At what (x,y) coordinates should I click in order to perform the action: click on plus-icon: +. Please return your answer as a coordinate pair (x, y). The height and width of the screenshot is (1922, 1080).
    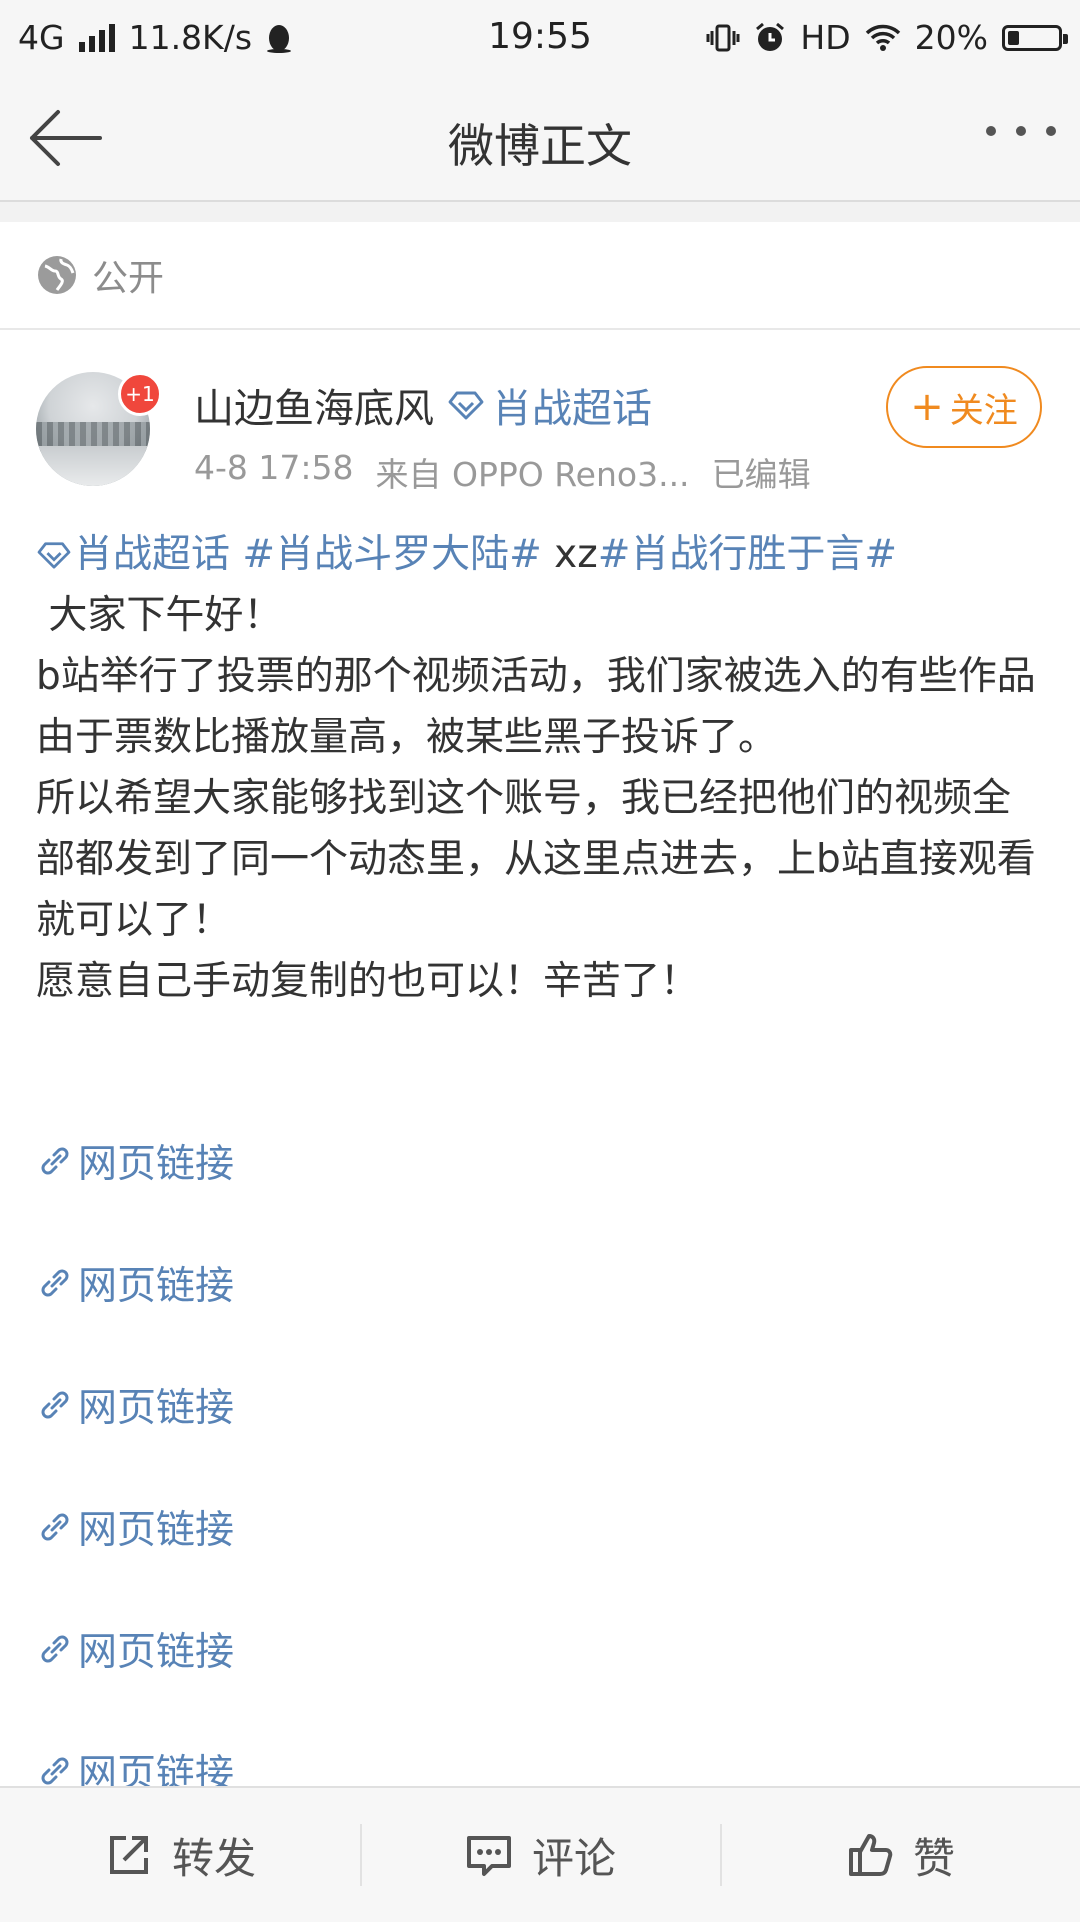
    Looking at the image, I should click on (927, 407).